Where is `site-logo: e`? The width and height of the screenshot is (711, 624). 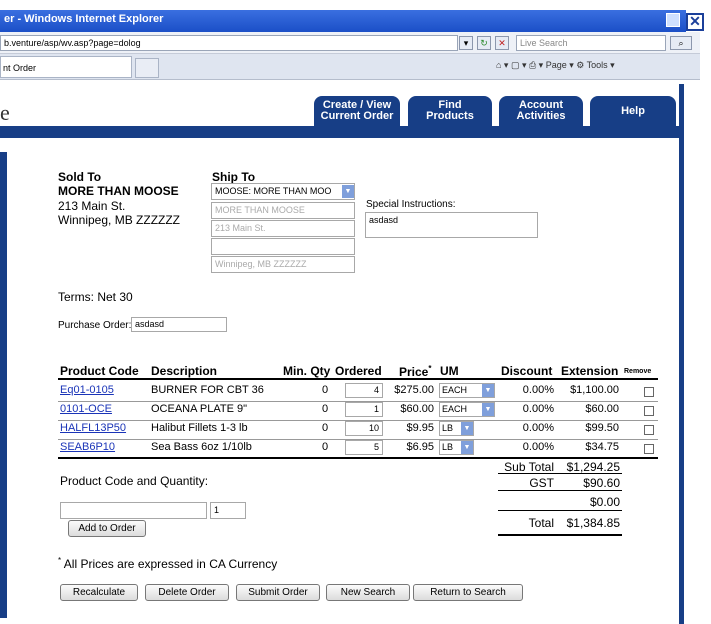
site-logo: e is located at coordinates (5, 112).